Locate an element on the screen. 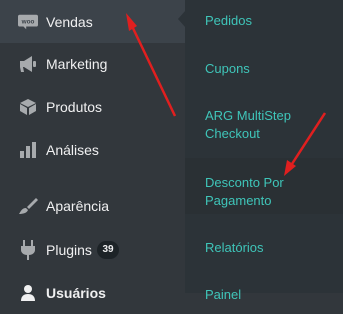 The image size is (343, 314). menu-item-produtos: Produtos is located at coordinates (92, 106).